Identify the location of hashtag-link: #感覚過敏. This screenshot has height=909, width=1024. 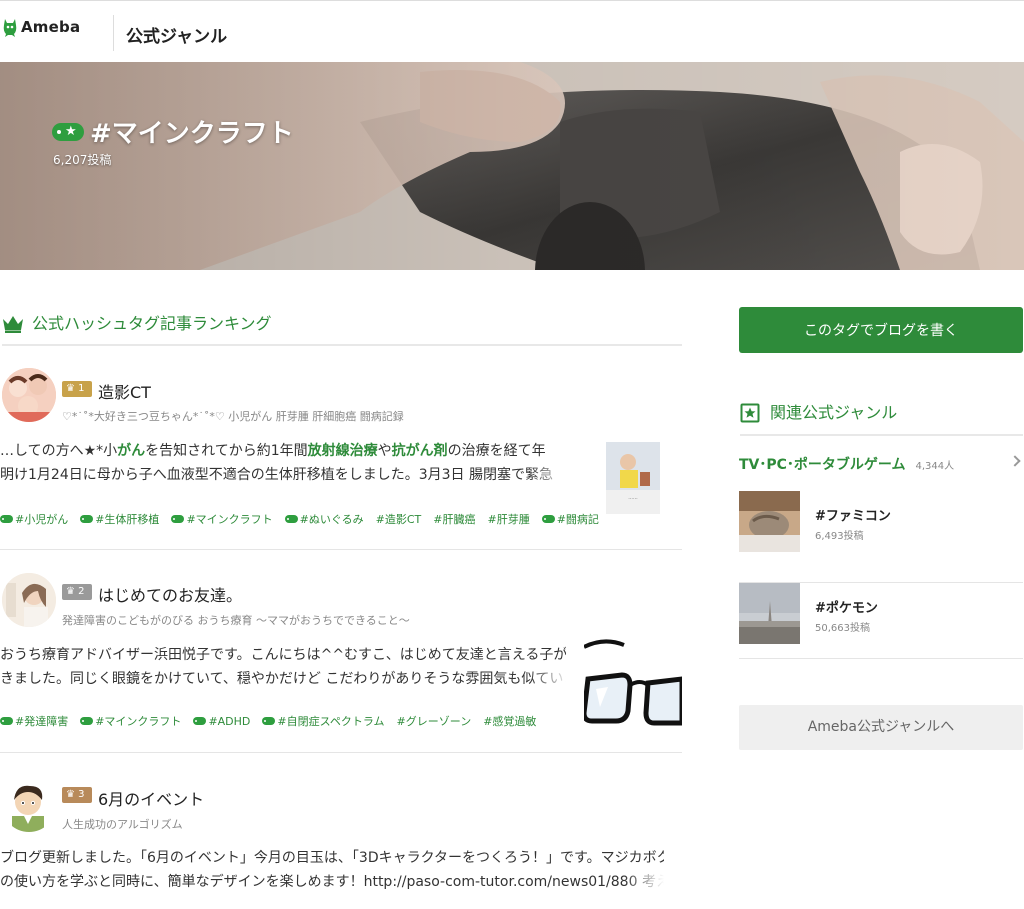
(509, 721).